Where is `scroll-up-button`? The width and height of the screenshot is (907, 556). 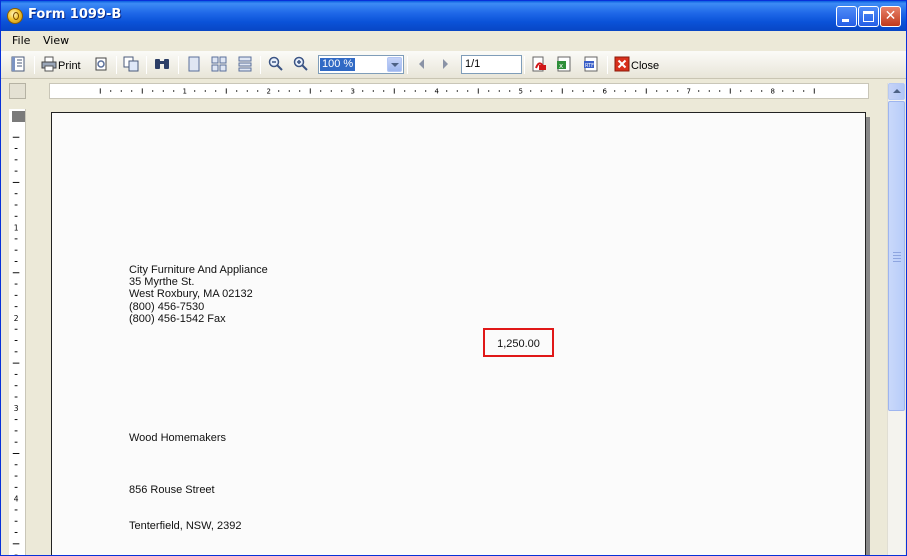 scroll-up-button is located at coordinates (896, 91).